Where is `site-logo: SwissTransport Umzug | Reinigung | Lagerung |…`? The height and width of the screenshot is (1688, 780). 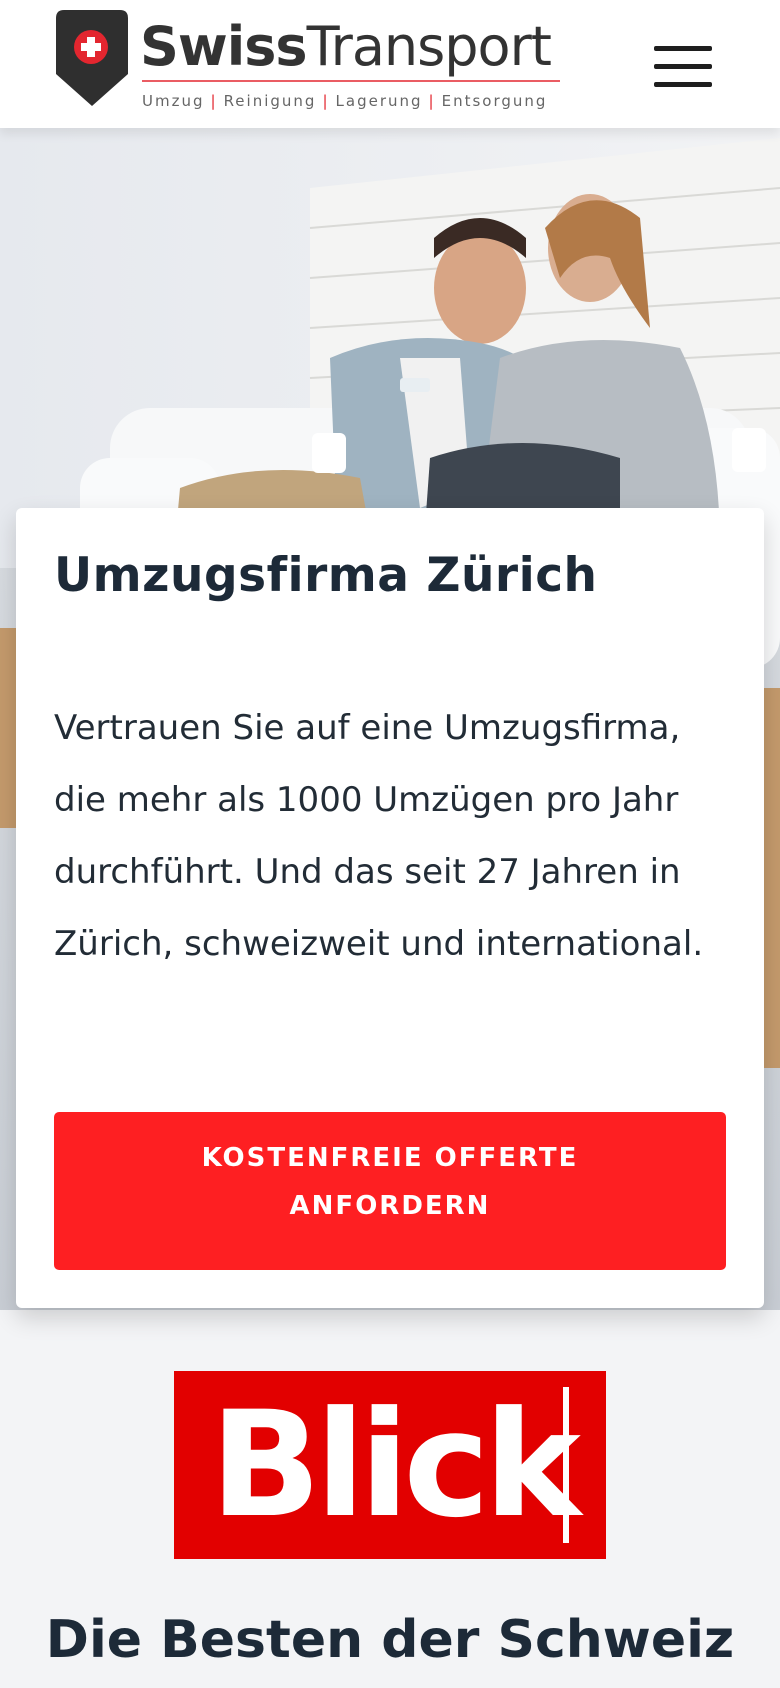 site-logo: SwissTransport Umzug | Reinigung | Lagerung |… is located at coordinates (311, 62).